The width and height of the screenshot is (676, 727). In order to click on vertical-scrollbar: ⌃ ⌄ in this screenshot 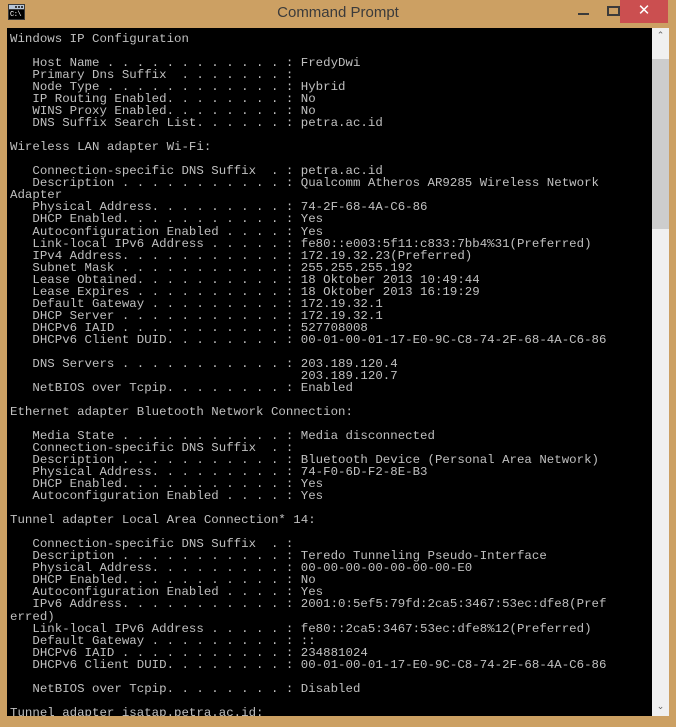, I will do `click(660, 372)`.